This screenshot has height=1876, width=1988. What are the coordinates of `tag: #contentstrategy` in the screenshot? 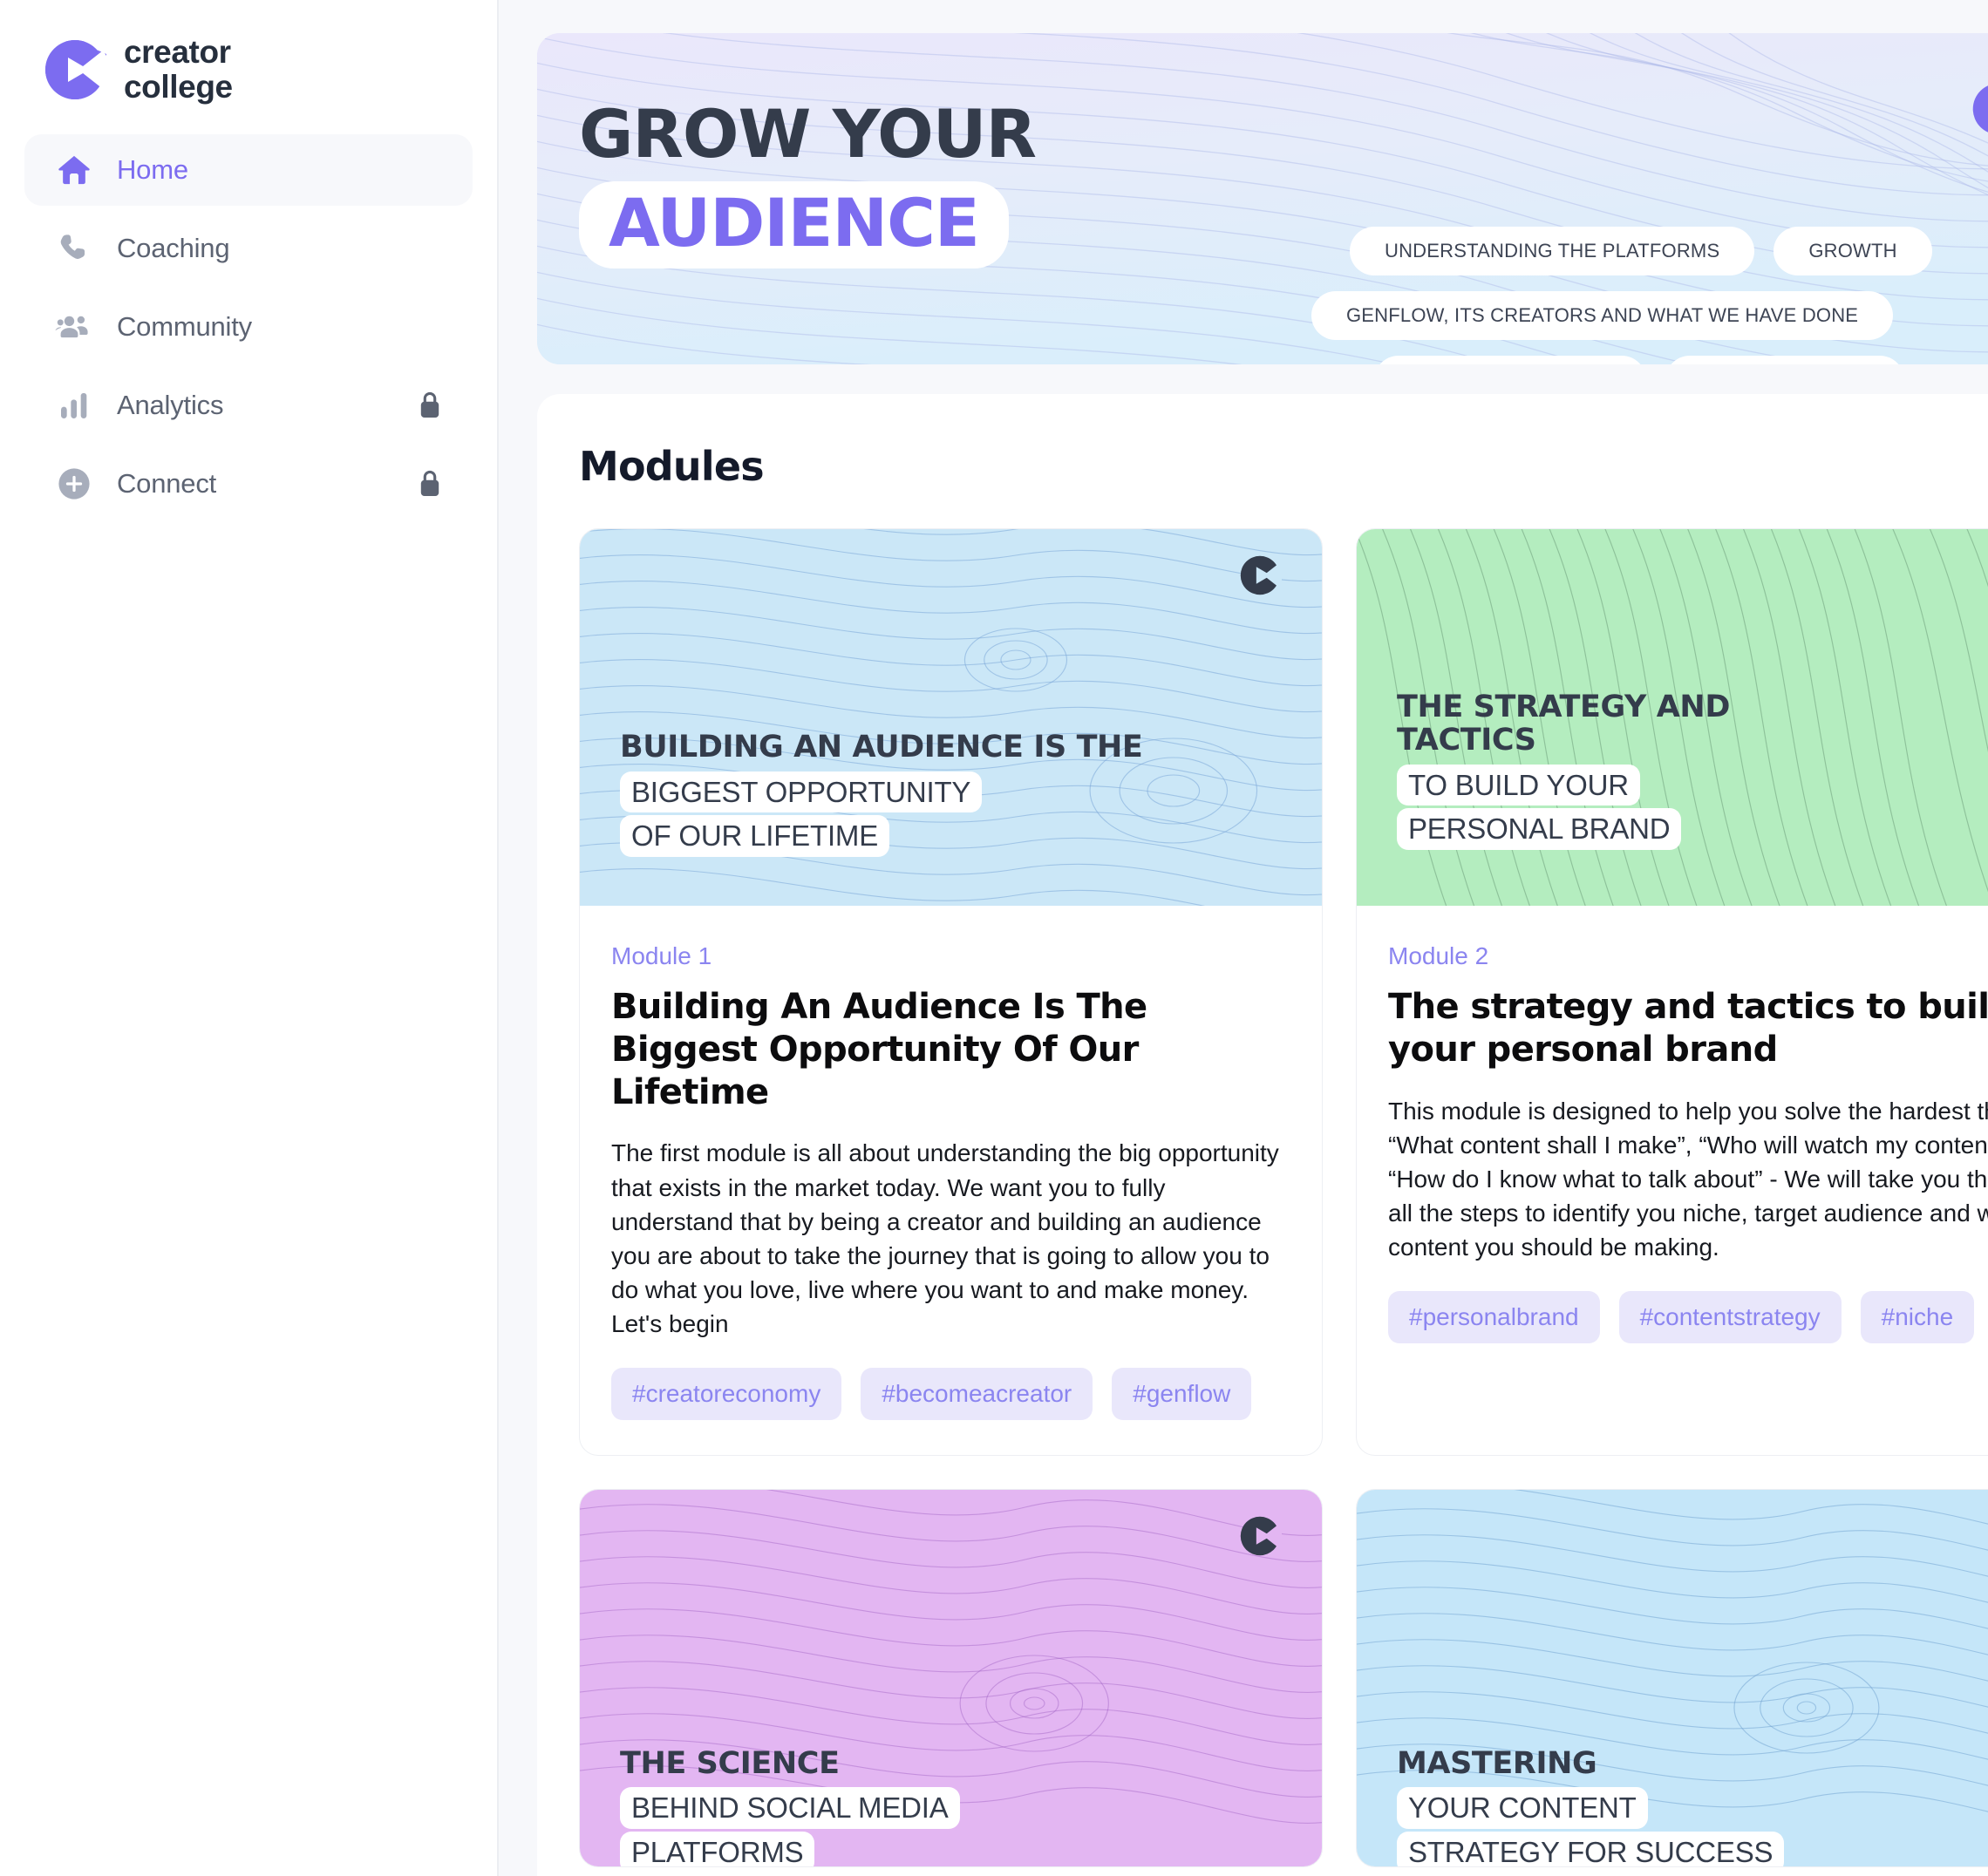 It's located at (1730, 1316).